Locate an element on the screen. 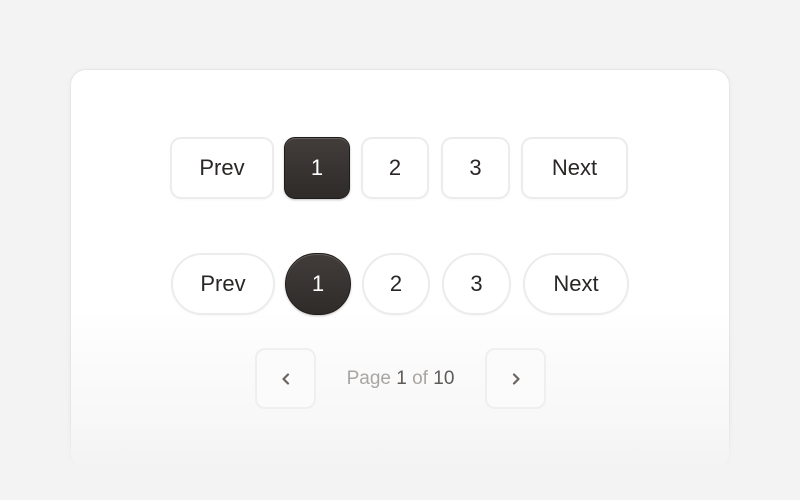 The height and width of the screenshot is (500, 800). of-word: of is located at coordinates (420, 378).